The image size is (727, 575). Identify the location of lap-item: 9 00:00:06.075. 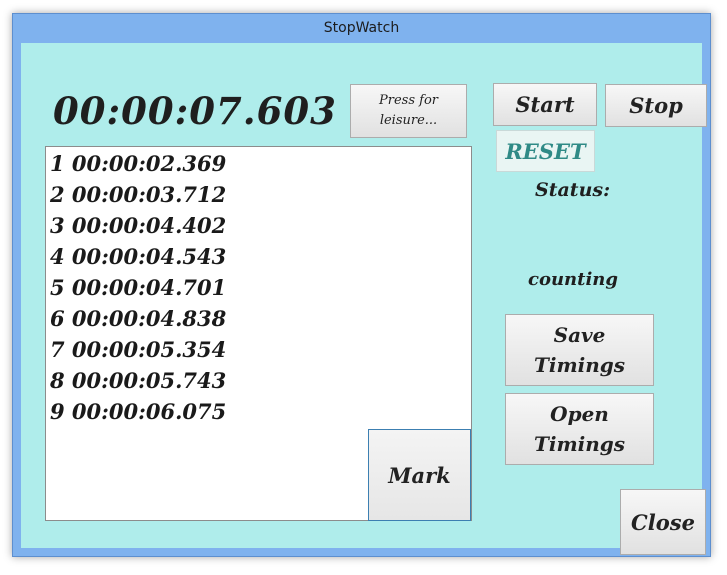
(138, 411).